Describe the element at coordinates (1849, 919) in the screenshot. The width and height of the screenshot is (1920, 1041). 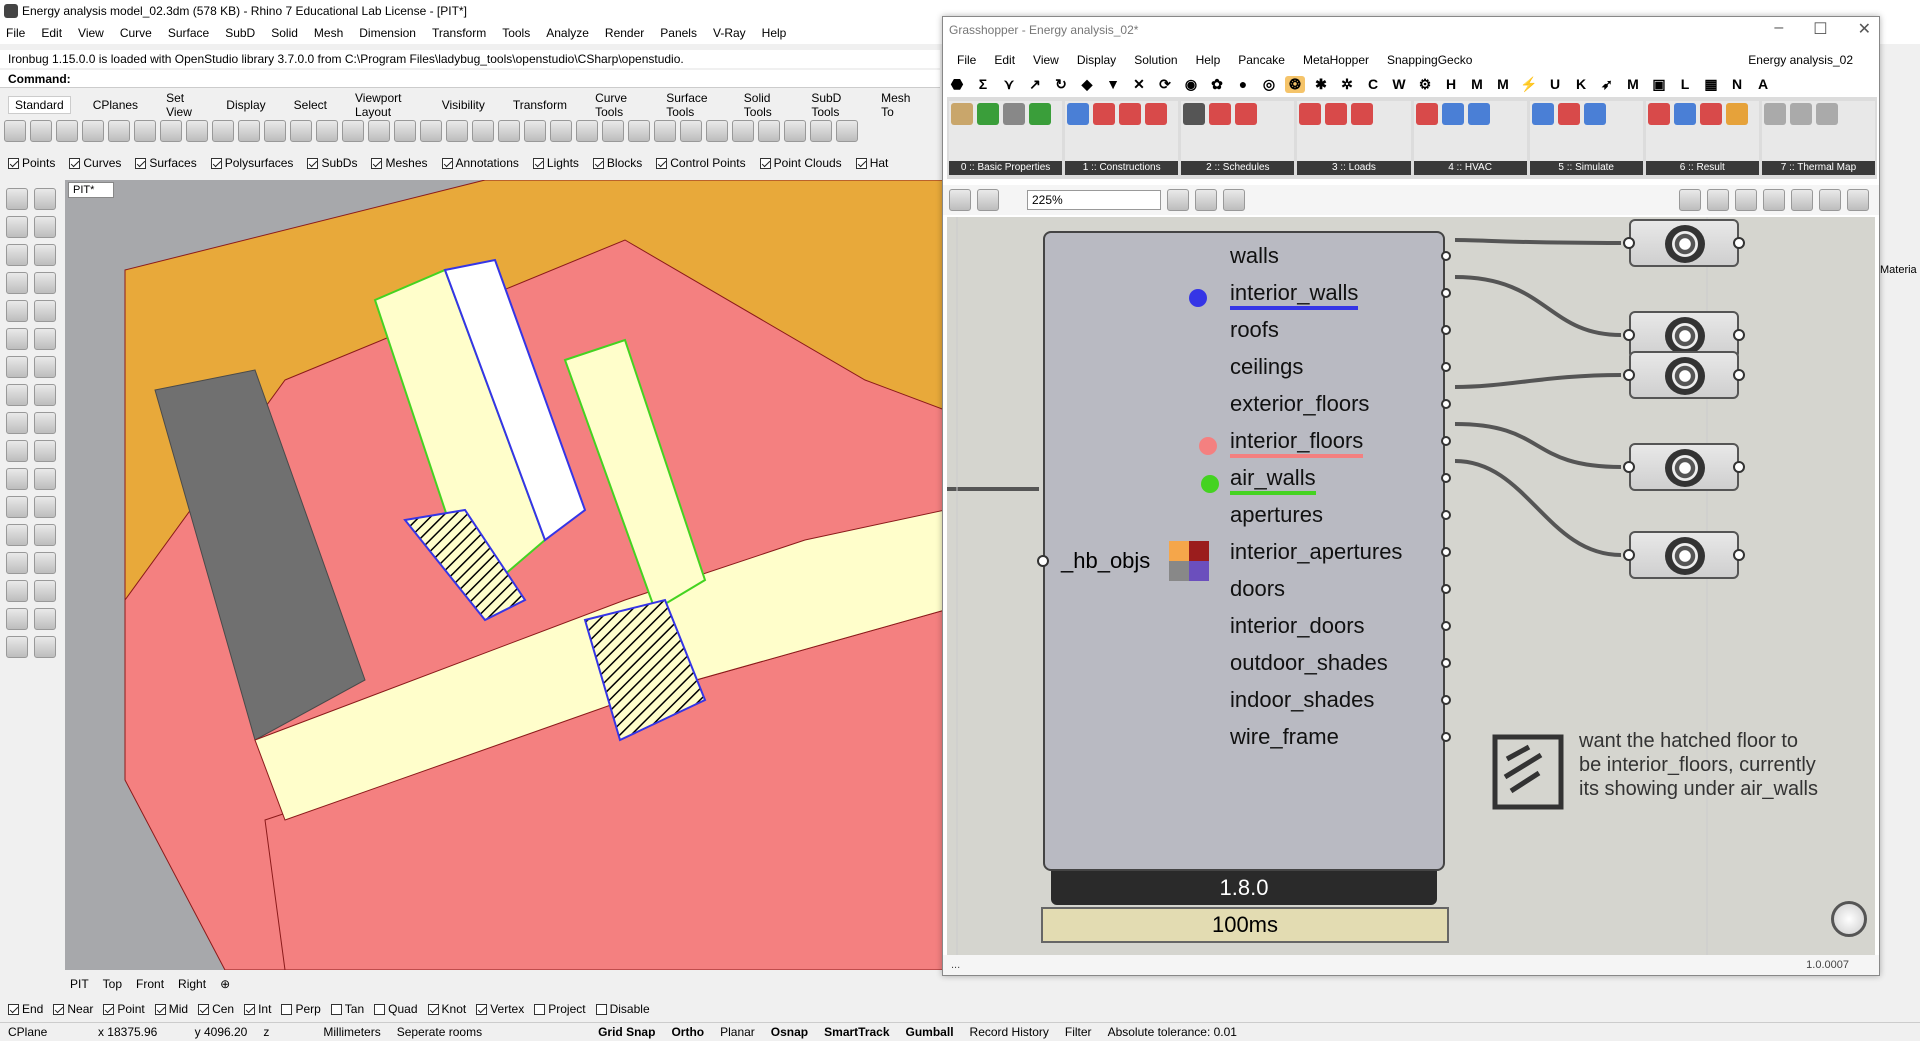
I see `canvas-navigator-icon` at that location.